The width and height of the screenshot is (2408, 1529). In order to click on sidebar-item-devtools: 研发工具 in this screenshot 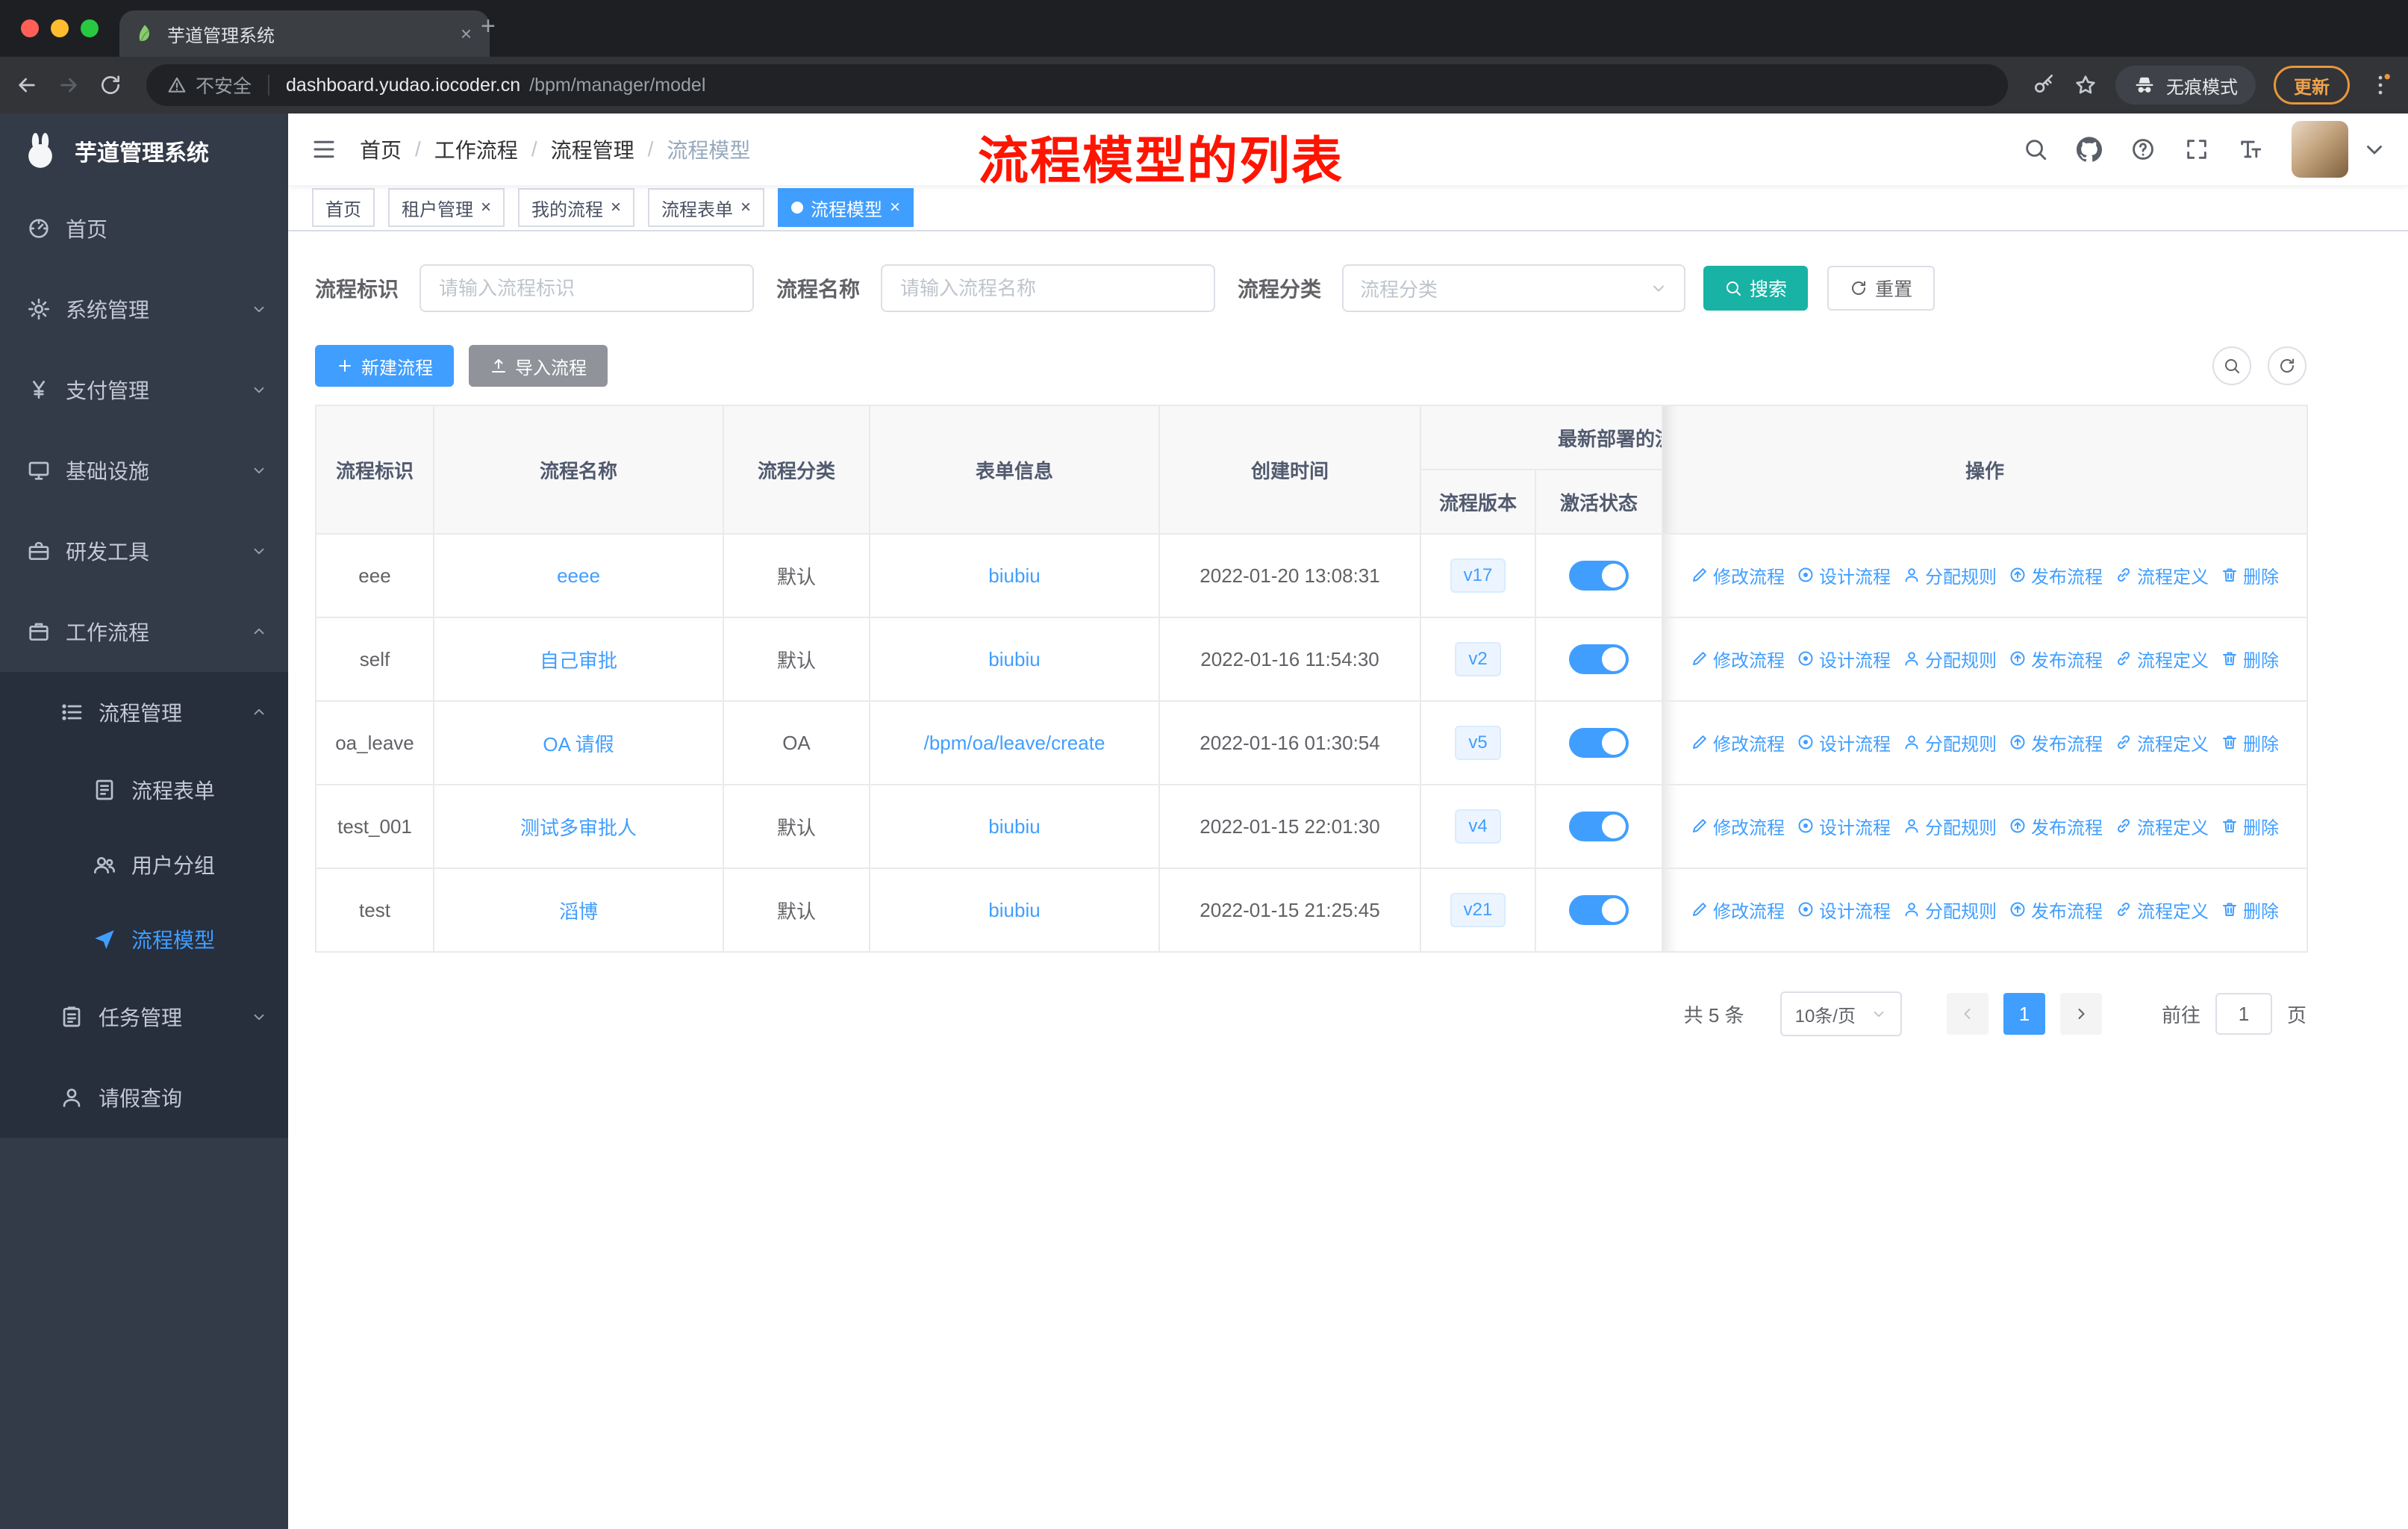, I will do `click(144, 551)`.